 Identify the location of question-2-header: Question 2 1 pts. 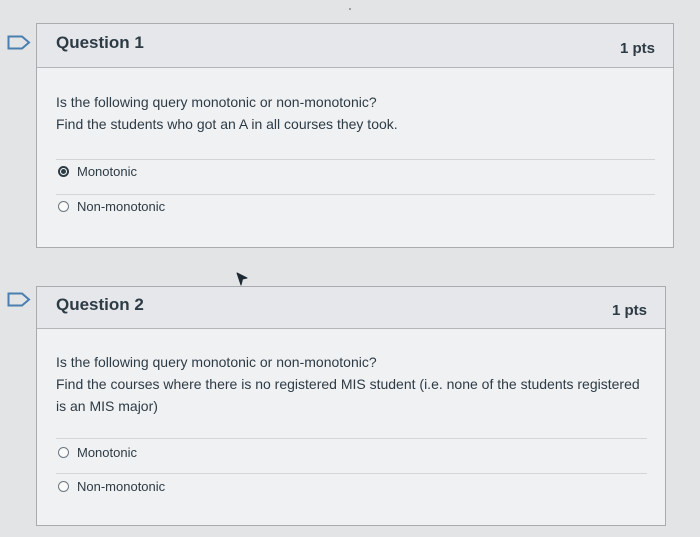
(351, 308).